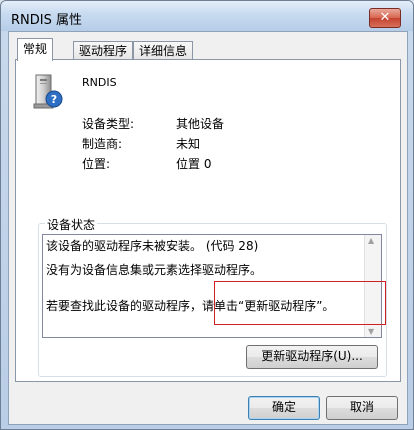 The width and height of the screenshot is (414, 430). I want to click on tab-driver: 驱动程序, so click(103, 50).